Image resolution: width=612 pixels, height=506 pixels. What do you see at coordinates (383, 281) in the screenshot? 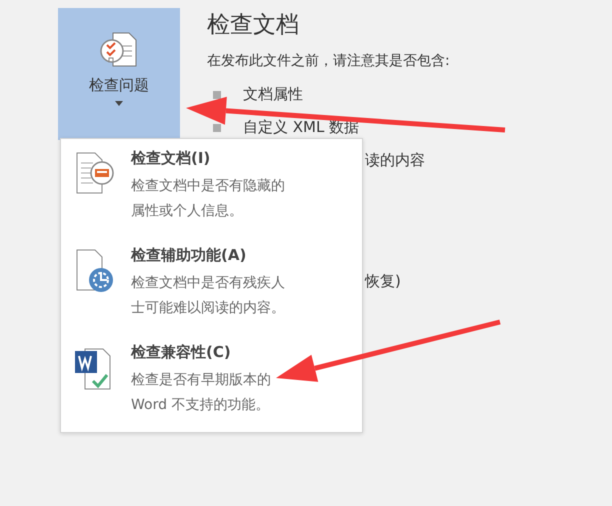
I see `content-item: 恢复)` at bounding box center [383, 281].